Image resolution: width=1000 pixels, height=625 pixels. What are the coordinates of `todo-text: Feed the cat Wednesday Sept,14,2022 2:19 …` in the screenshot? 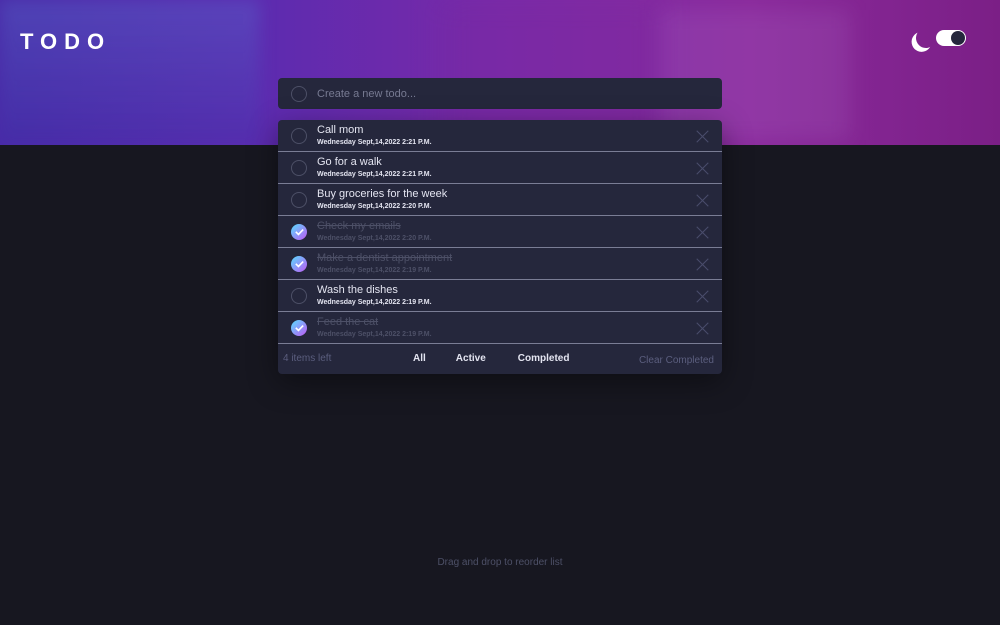 It's located at (374, 328).